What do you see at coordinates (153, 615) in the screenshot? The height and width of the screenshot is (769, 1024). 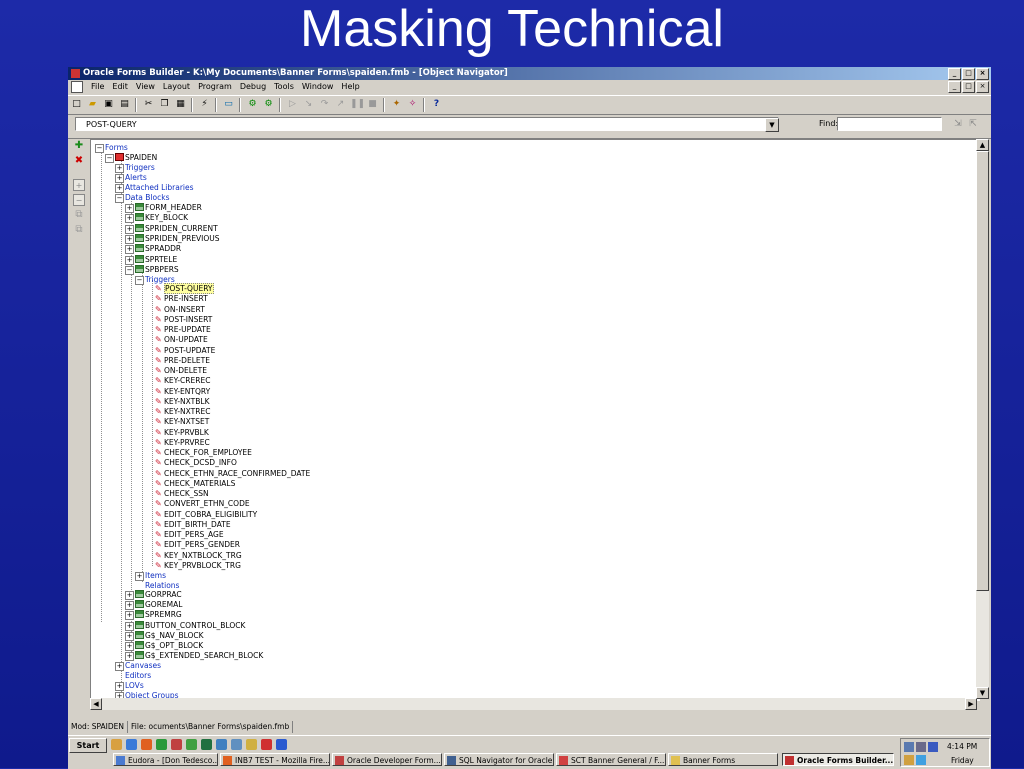 I see `tree-node-block: + SPREMRG` at bounding box center [153, 615].